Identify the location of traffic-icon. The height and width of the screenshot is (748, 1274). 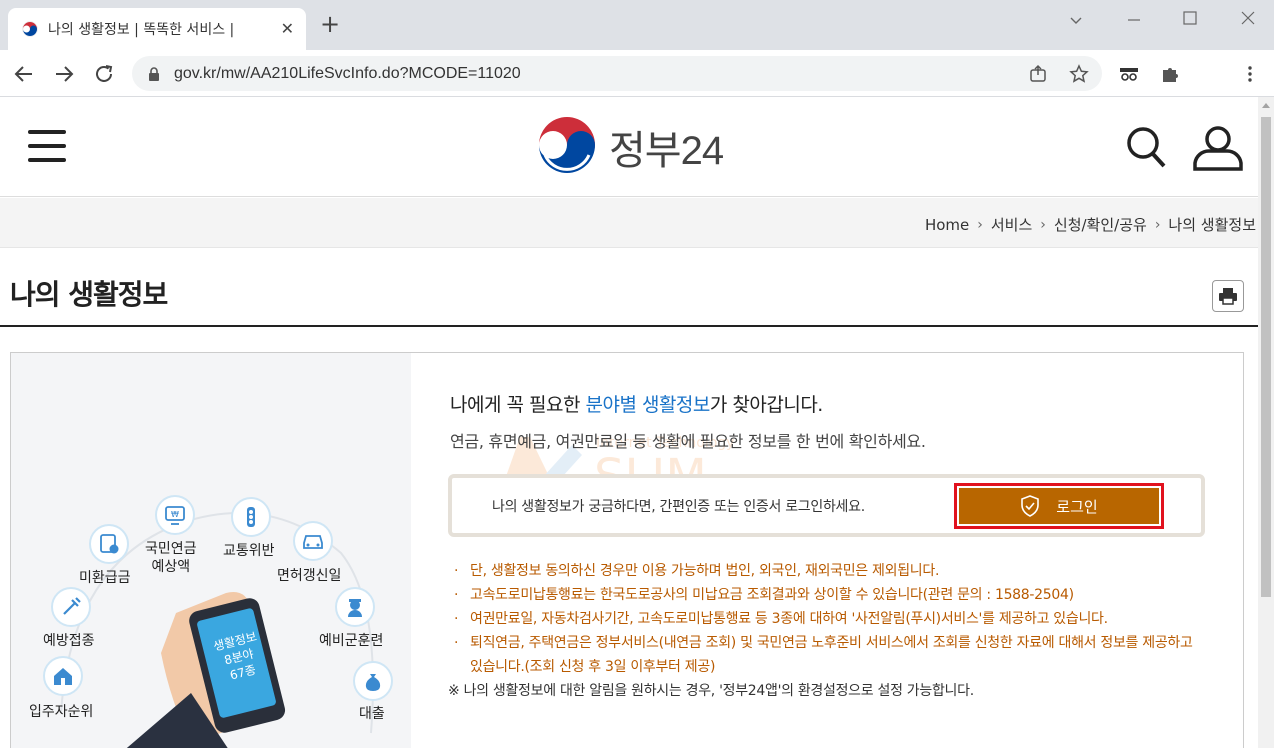
(251, 517).